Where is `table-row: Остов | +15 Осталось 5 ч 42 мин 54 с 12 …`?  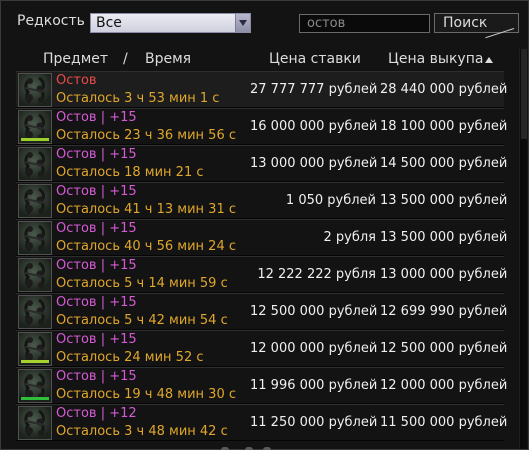 table-row: Остов | +15 Осталось 5 ч 42 мин 54 с 12 … is located at coordinates (262, 311).